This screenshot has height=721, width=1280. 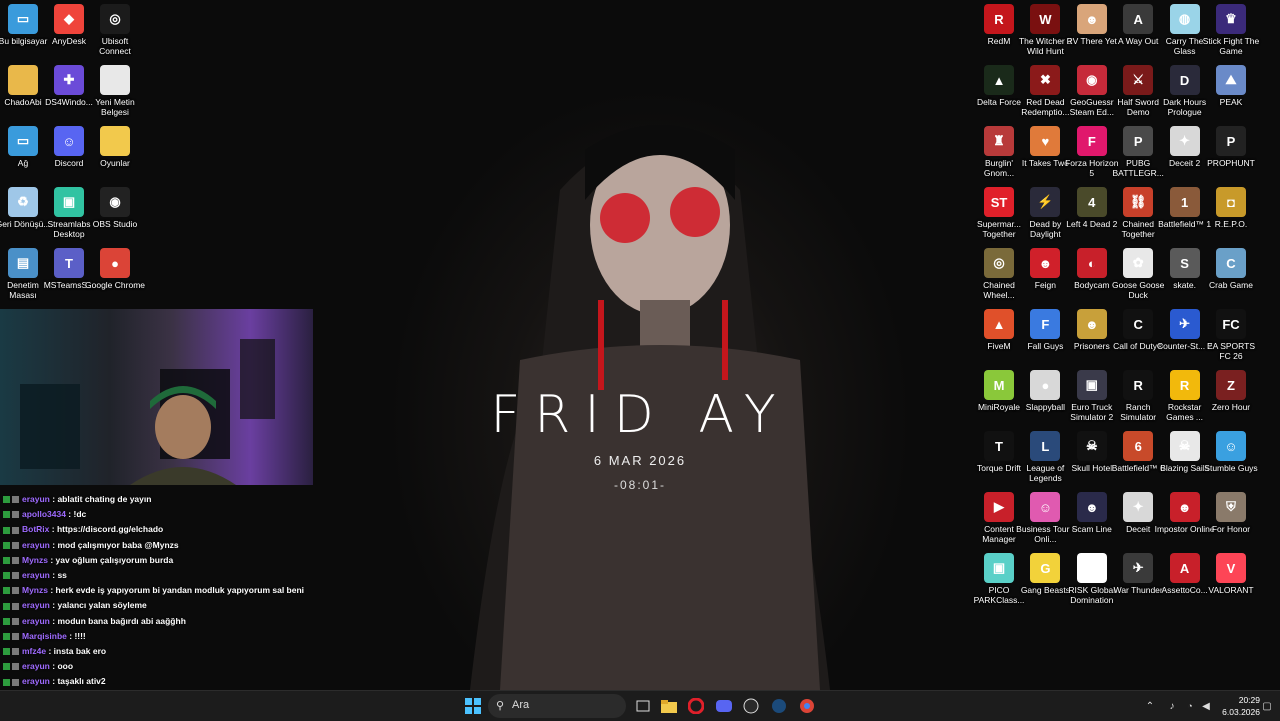 What do you see at coordinates (1172, 706) in the screenshot?
I see `microphone-icon: ♪` at bounding box center [1172, 706].